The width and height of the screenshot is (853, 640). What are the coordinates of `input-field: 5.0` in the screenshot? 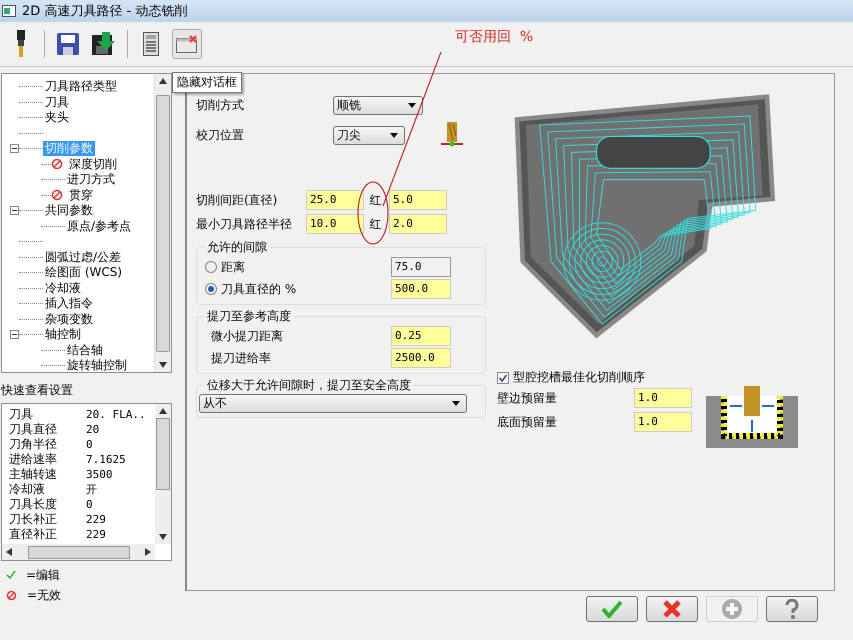 It's located at (418, 200).